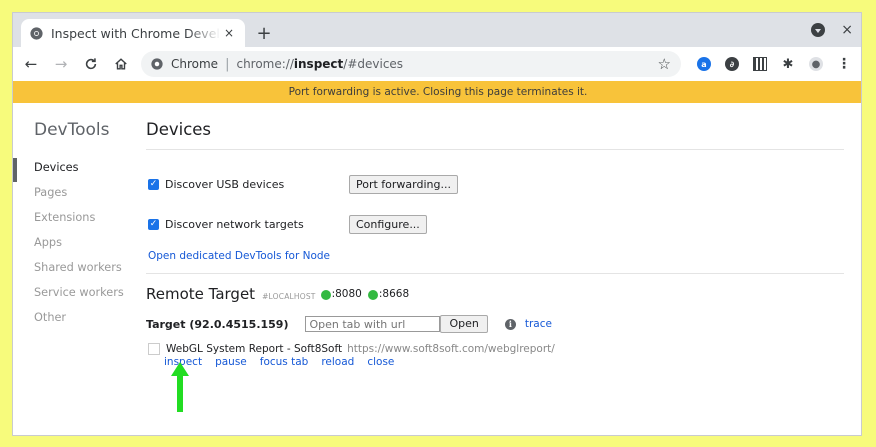 The height and width of the screenshot is (447, 876). I want to click on discover-network-option: ✓ Discover network targets, so click(226, 224).